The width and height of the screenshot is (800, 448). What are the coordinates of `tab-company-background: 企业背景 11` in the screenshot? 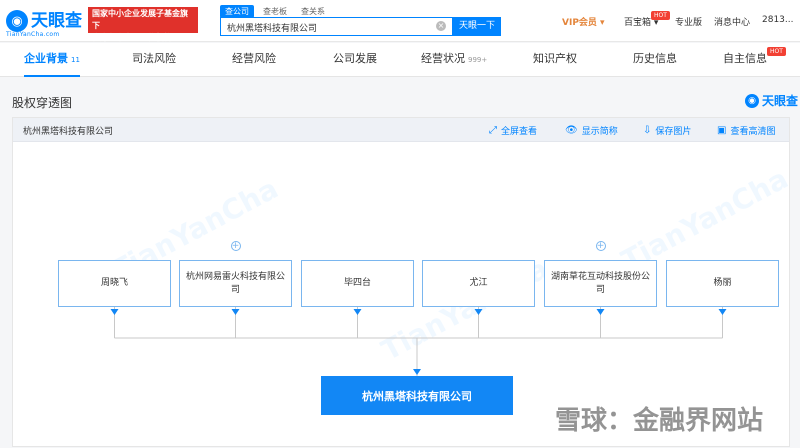 It's located at (52, 60).